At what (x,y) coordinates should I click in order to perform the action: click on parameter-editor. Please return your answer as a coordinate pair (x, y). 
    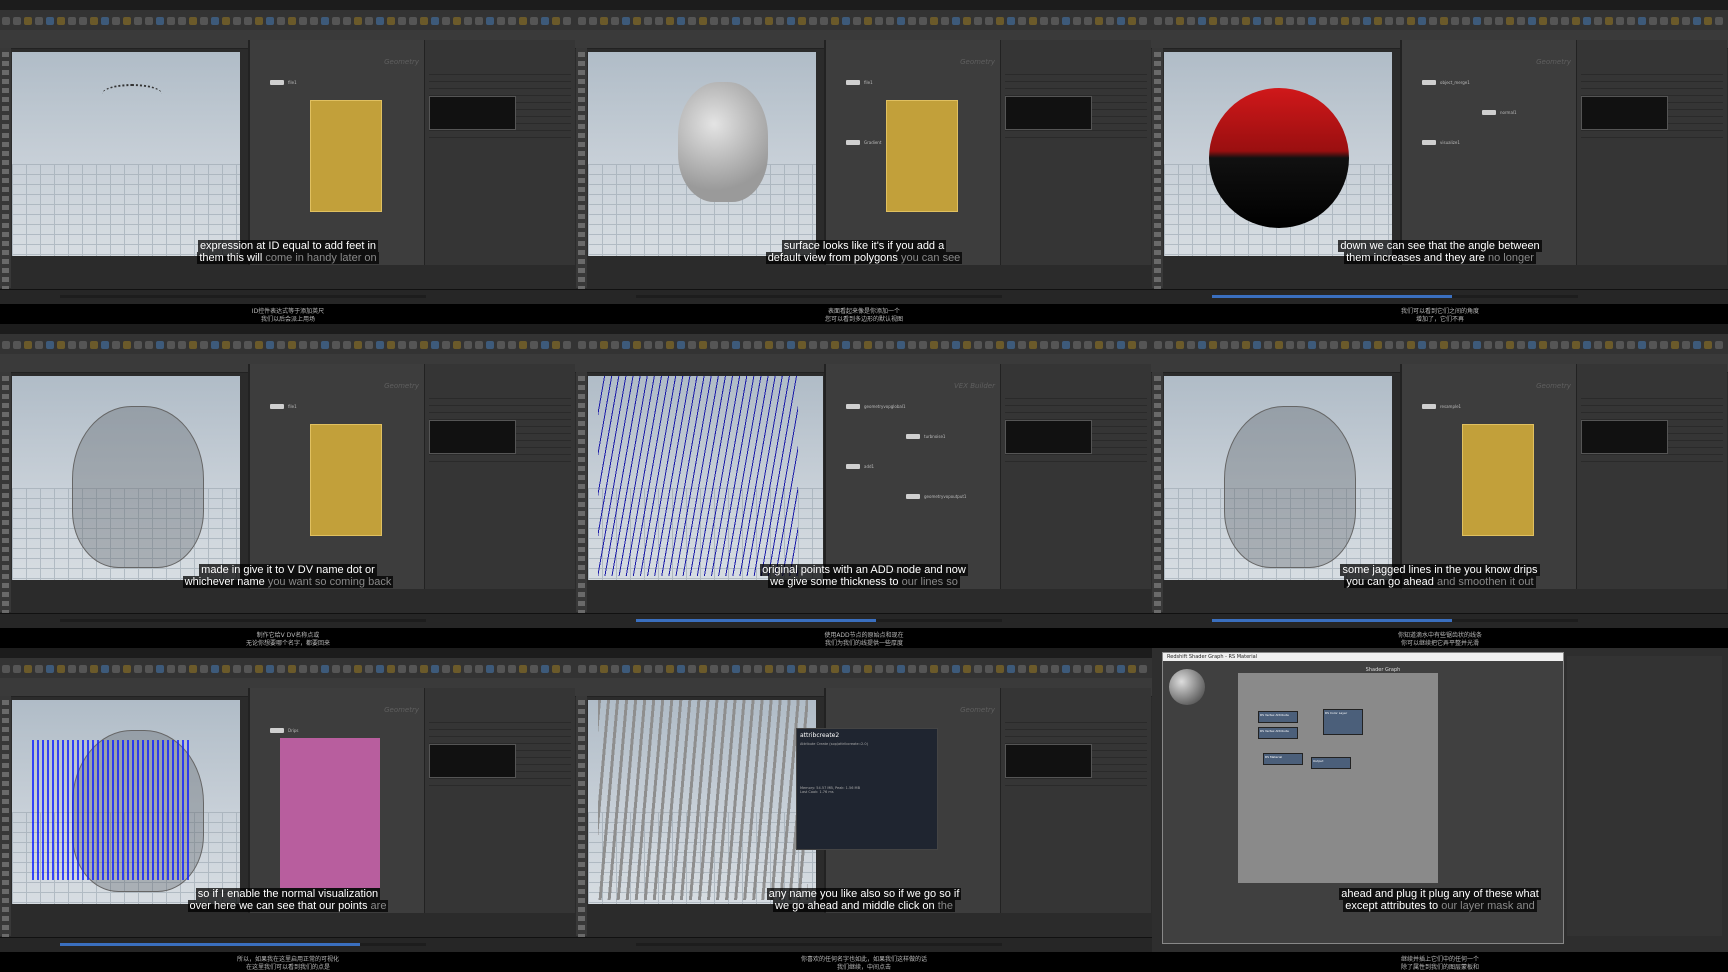
    Looking at the image, I should click on (1075, 152).